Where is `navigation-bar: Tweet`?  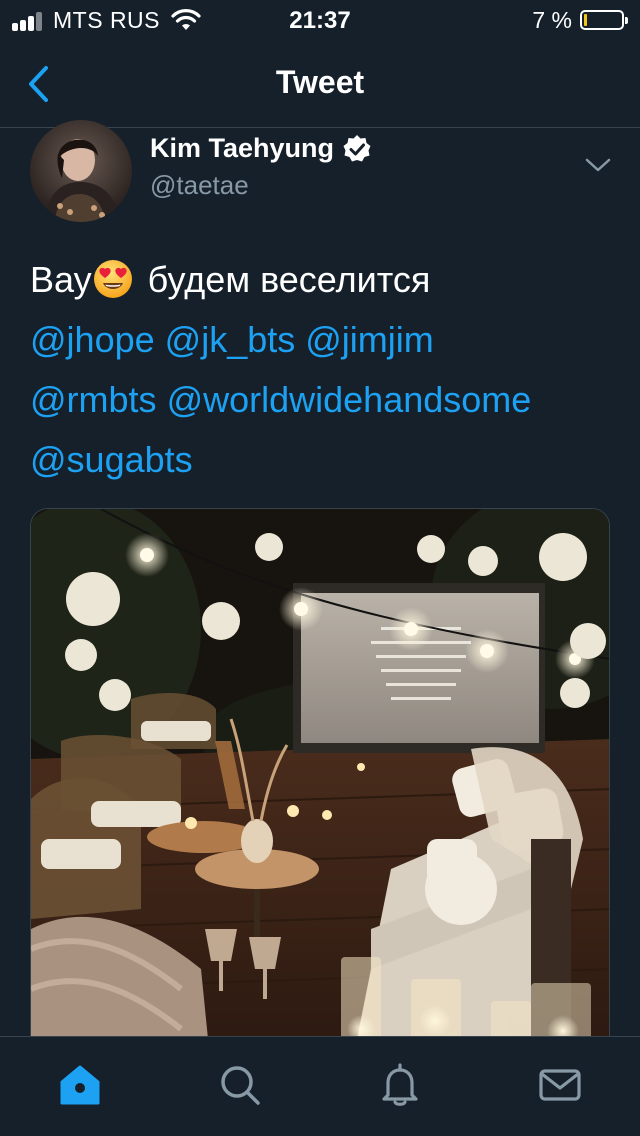
navigation-bar: Tweet is located at coordinates (320, 84).